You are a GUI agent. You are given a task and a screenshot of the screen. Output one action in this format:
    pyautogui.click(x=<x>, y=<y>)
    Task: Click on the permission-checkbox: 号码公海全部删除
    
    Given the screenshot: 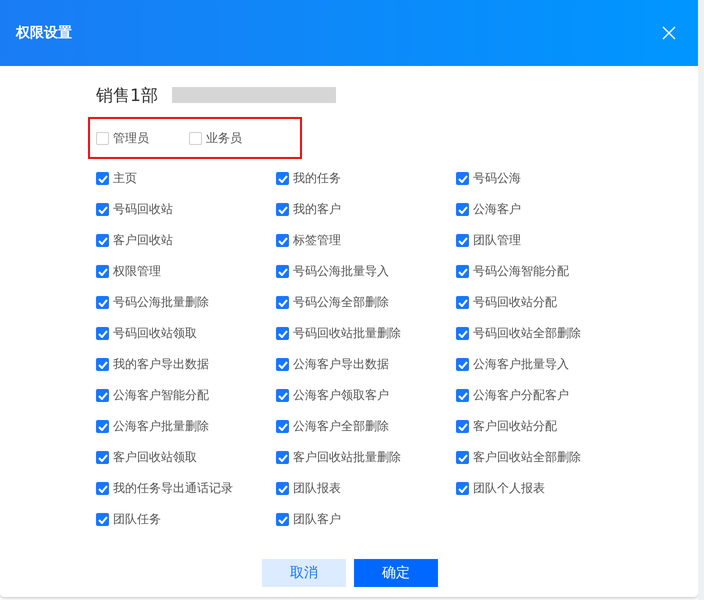 What is the action you would take?
    pyautogui.click(x=332, y=302)
    